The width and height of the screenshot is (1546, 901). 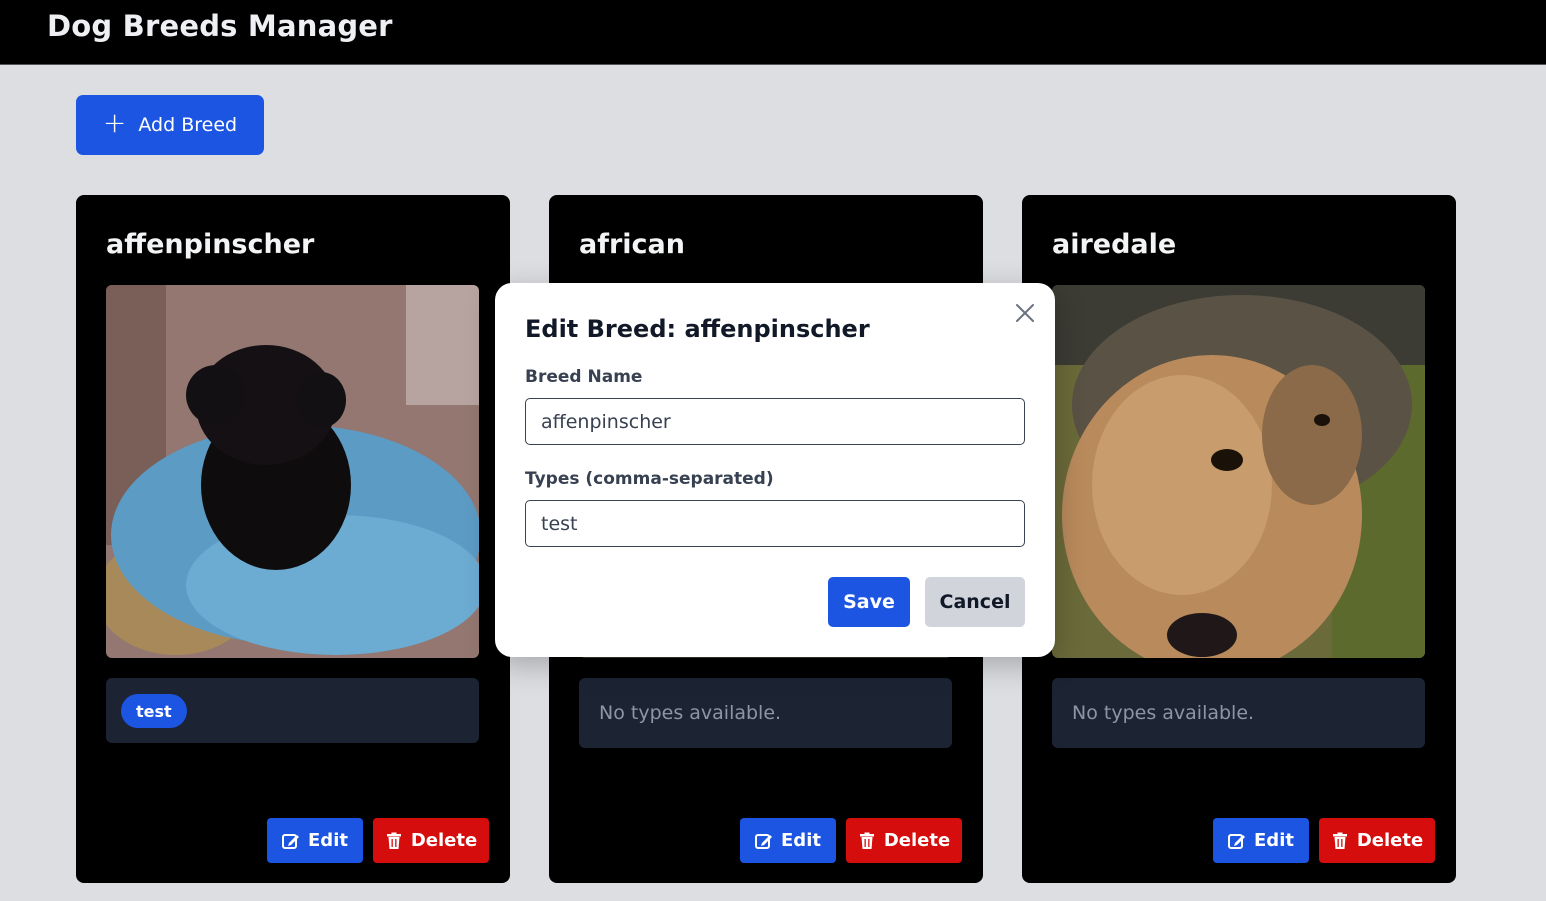 What do you see at coordinates (869, 602) in the screenshot?
I see `save-button: Save` at bounding box center [869, 602].